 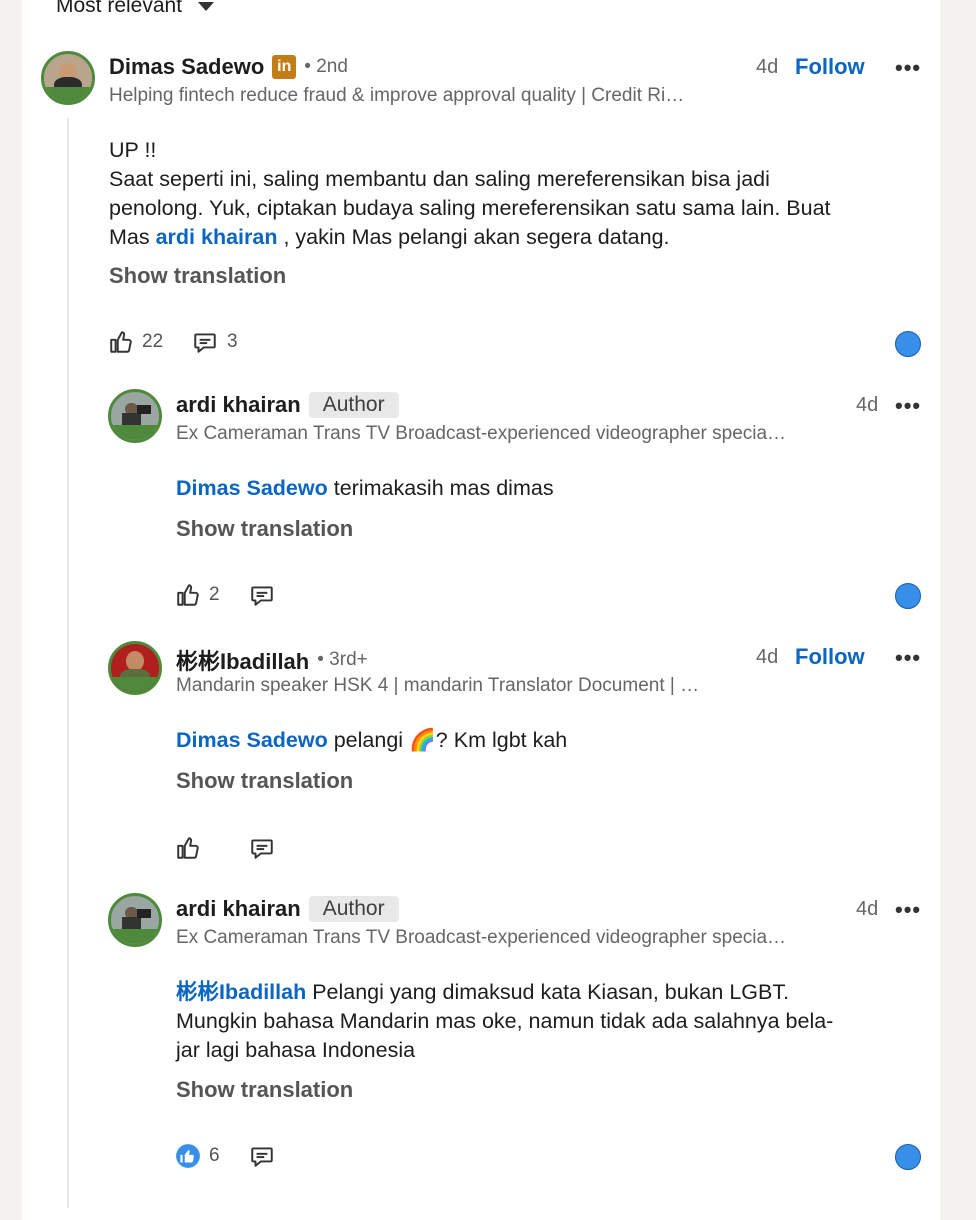 I want to click on comment-line: jar lagi bahasa Indonesia, so click(x=296, y=1050).